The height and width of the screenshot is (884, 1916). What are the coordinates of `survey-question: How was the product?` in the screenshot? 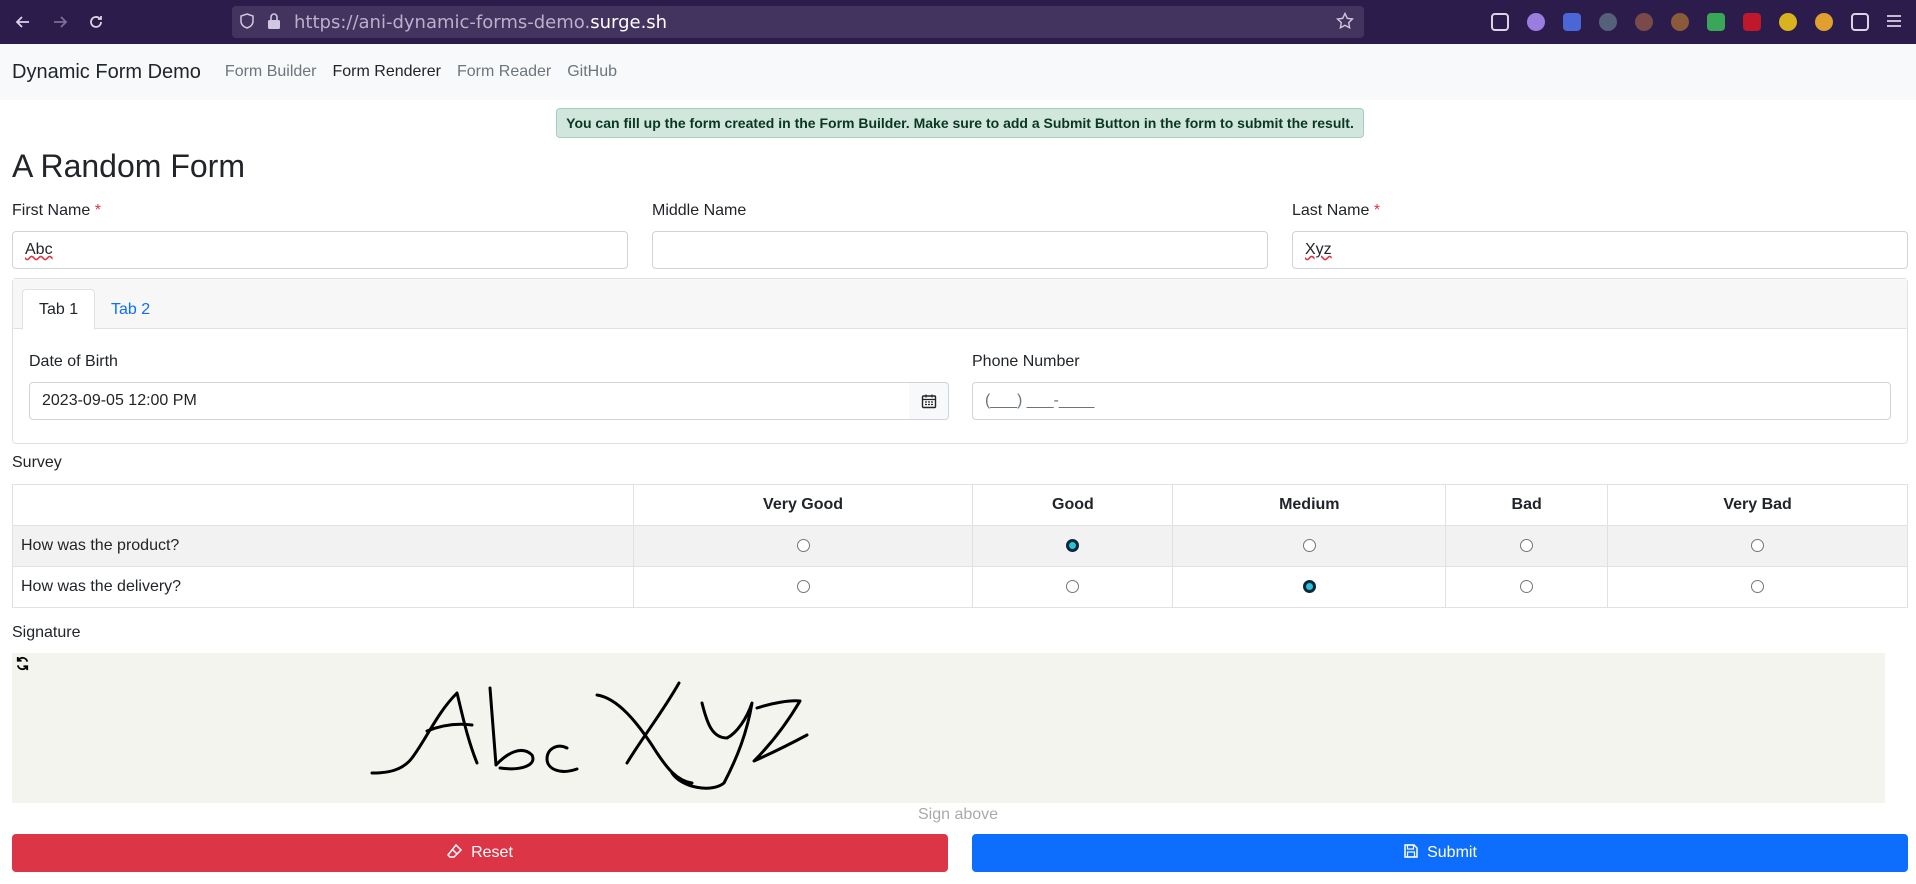 It's located at (323, 546).